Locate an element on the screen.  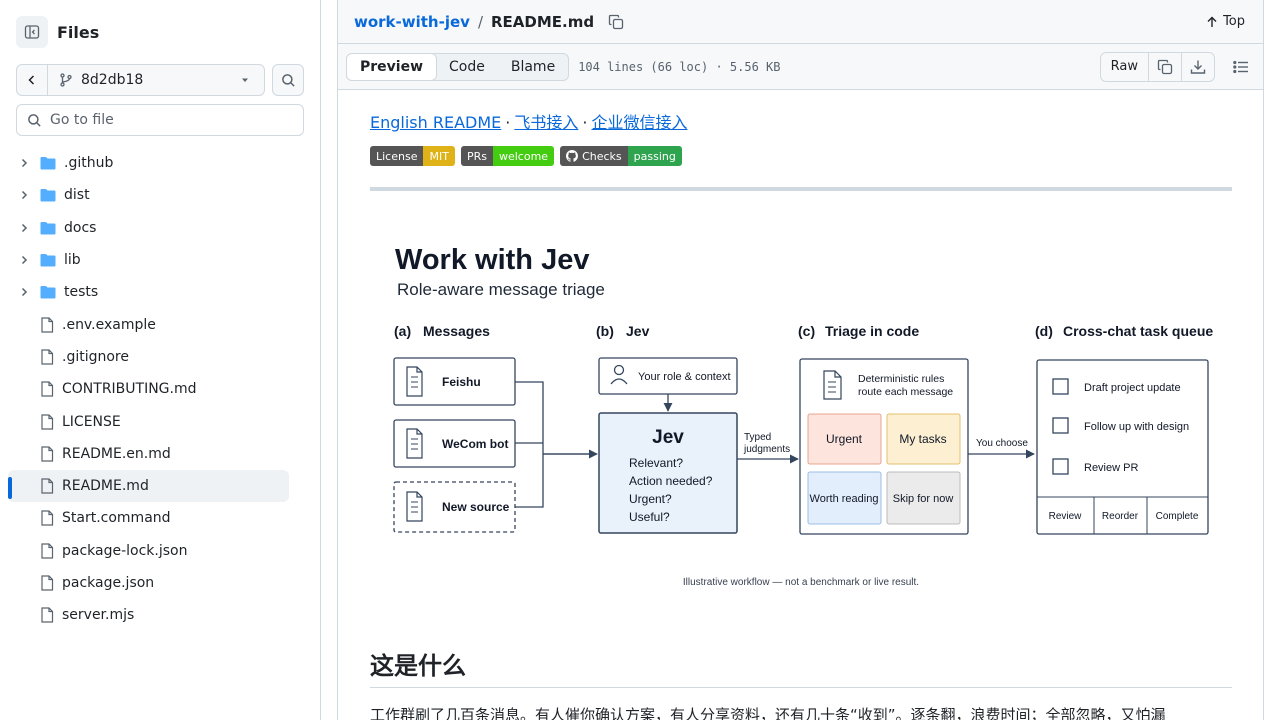
badges: License MIT PRs welcome Checks passing is located at coordinates (801, 156).